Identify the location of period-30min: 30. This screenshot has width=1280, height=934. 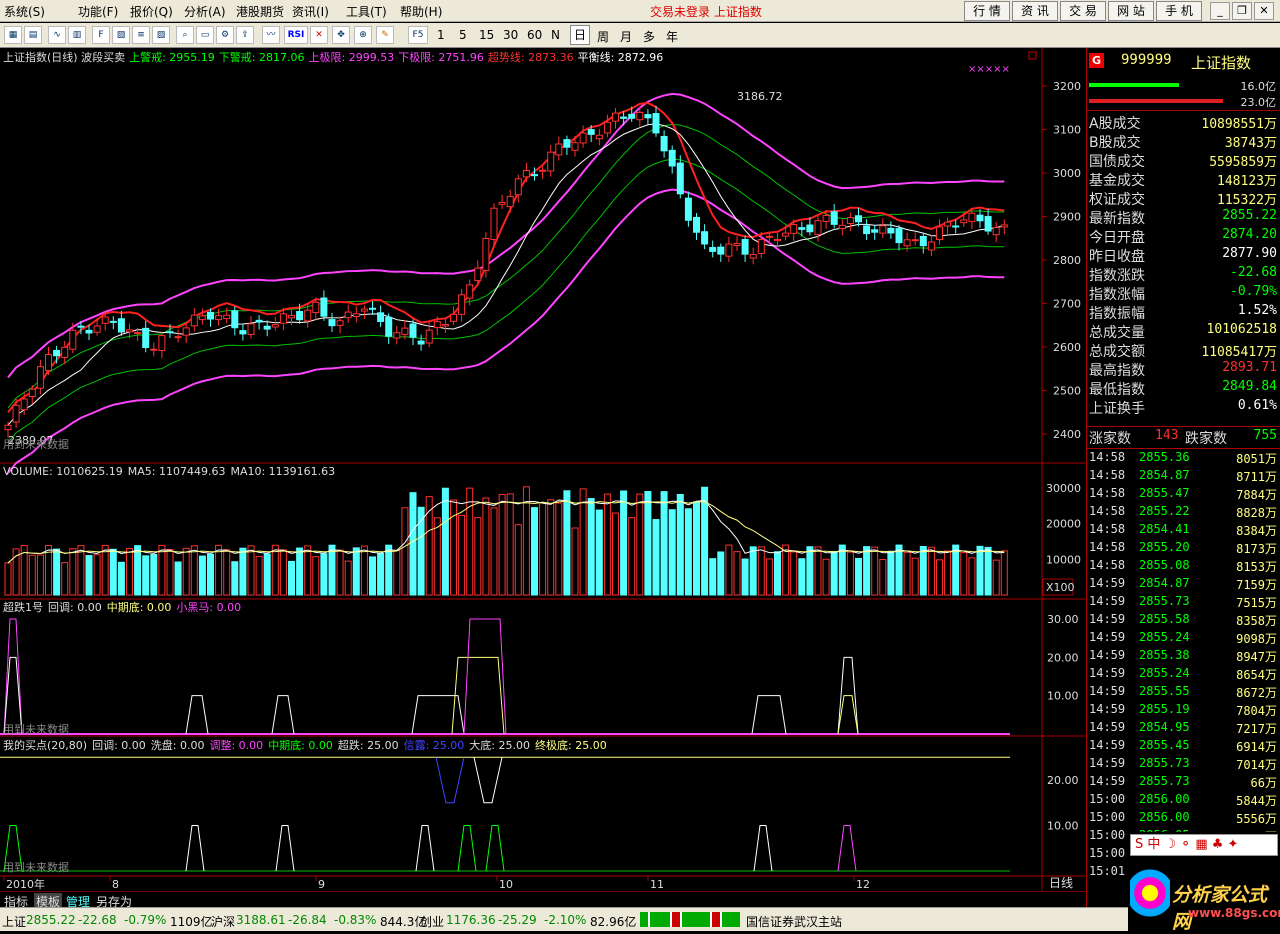
(510, 35).